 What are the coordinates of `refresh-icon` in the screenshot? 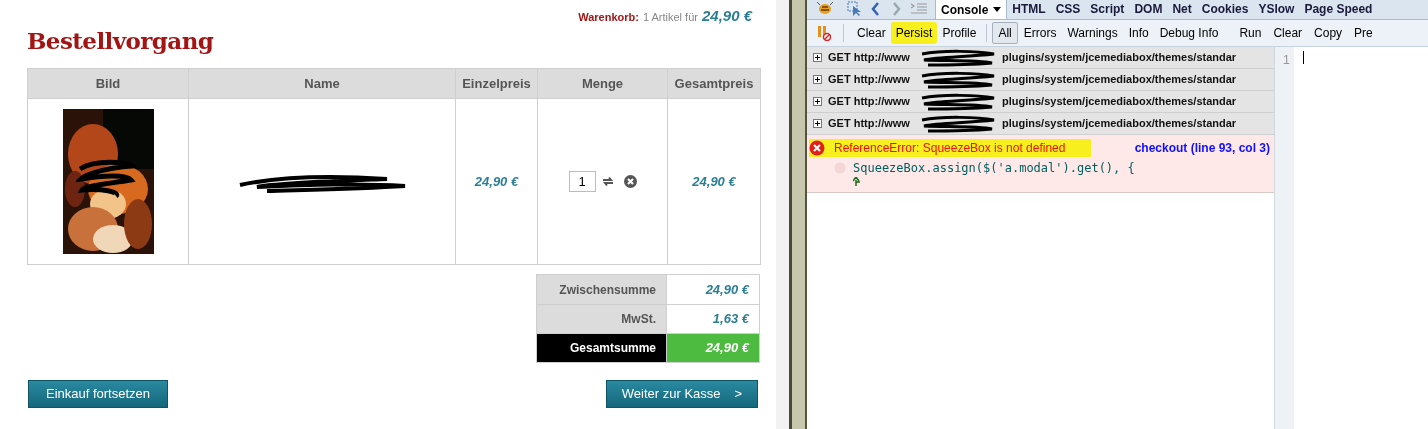 It's located at (607, 181).